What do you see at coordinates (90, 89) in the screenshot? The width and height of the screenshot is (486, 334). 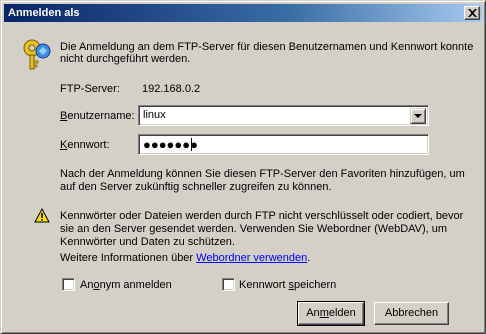 I see `ftp-server-label: FTP-Server:` at bounding box center [90, 89].